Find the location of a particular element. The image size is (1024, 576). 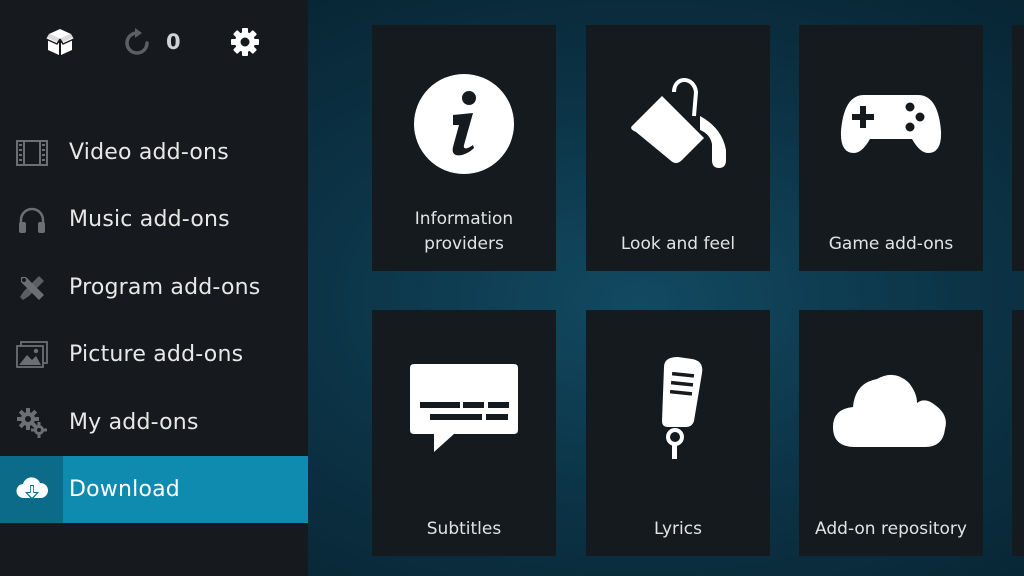

info-icon is located at coordinates (464, 124).